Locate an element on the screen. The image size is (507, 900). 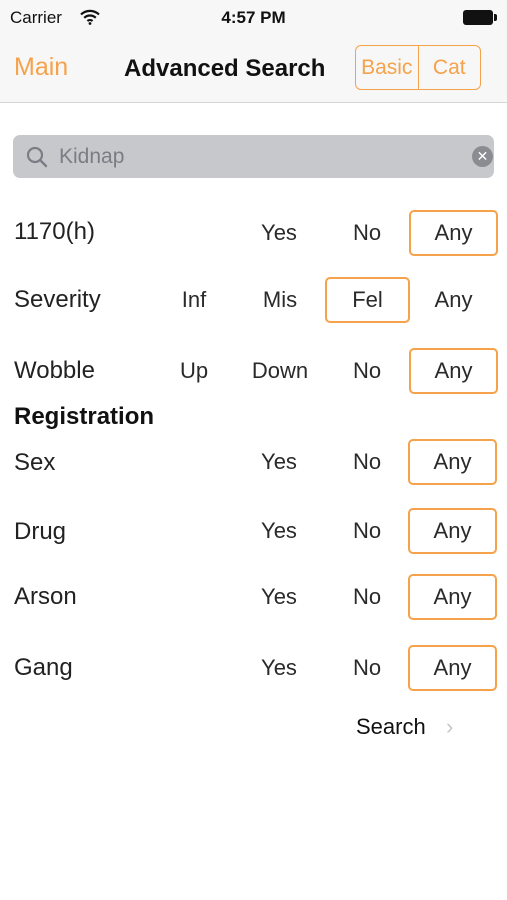
chevron-right-icon: › is located at coordinates (450, 726).